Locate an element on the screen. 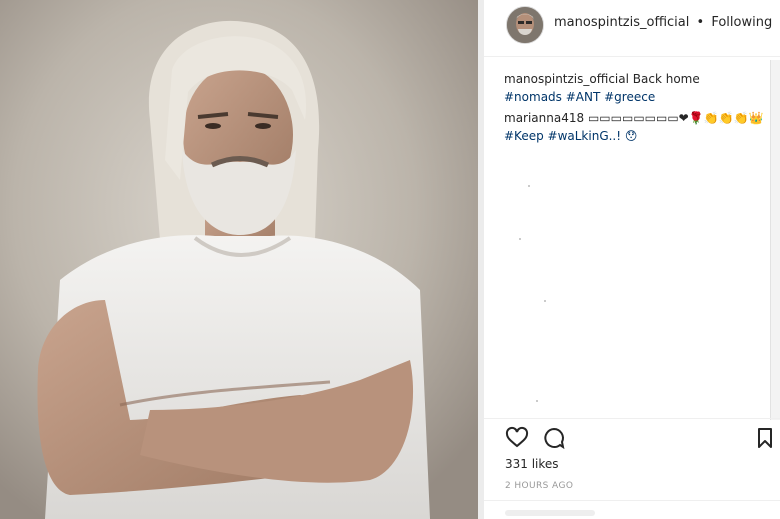  header-text: manospintzis_official • Following is located at coordinates (663, 22).